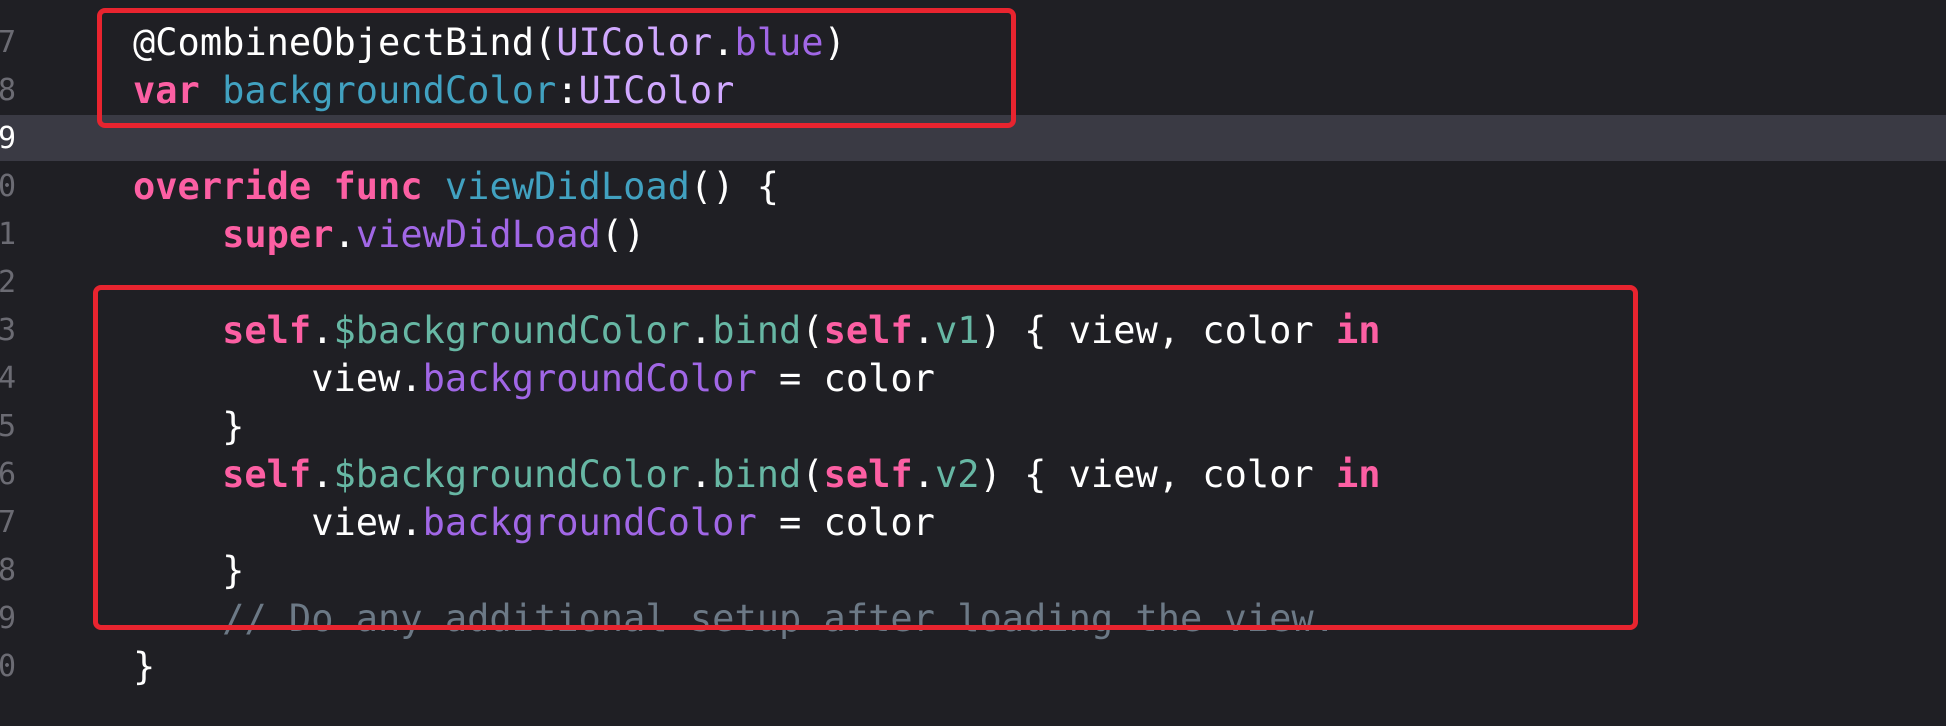  What do you see at coordinates (222, 186) in the screenshot?
I see `code-token: override` at bounding box center [222, 186].